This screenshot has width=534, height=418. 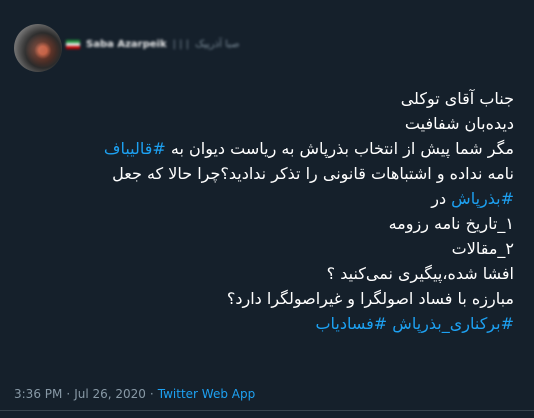 What do you see at coordinates (482, 248) in the screenshot?
I see `tweet-text-segment: ۲_مقالات` at bounding box center [482, 248].